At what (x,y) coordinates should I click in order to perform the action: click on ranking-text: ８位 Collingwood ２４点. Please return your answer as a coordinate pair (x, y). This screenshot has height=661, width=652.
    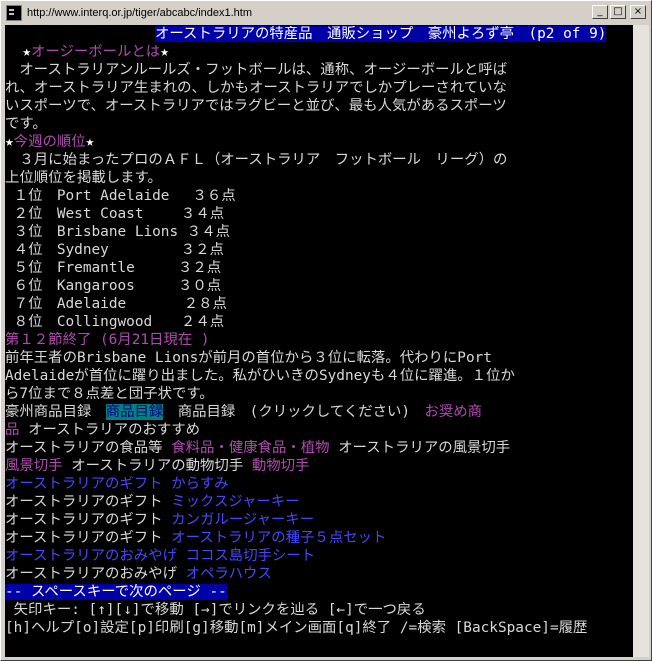
    Looking at the image, I should click on (119, 322).